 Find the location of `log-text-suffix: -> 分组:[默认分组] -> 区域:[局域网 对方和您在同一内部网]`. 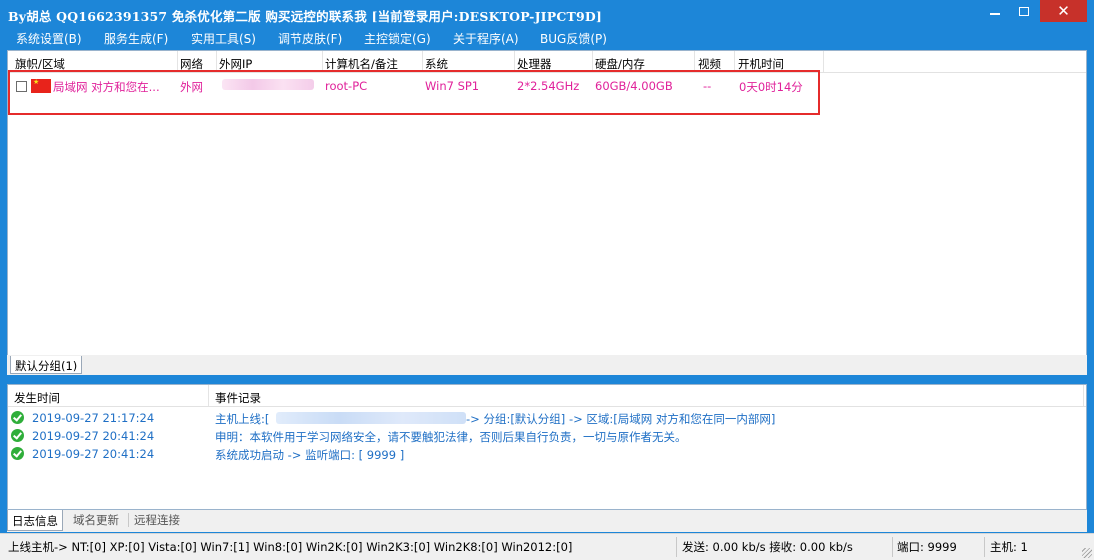

log-text-suffix: -> 分组:[默认分组] -> 区域:[局域网 对方和您在同一内部网] is located at coordinates (621, 419).